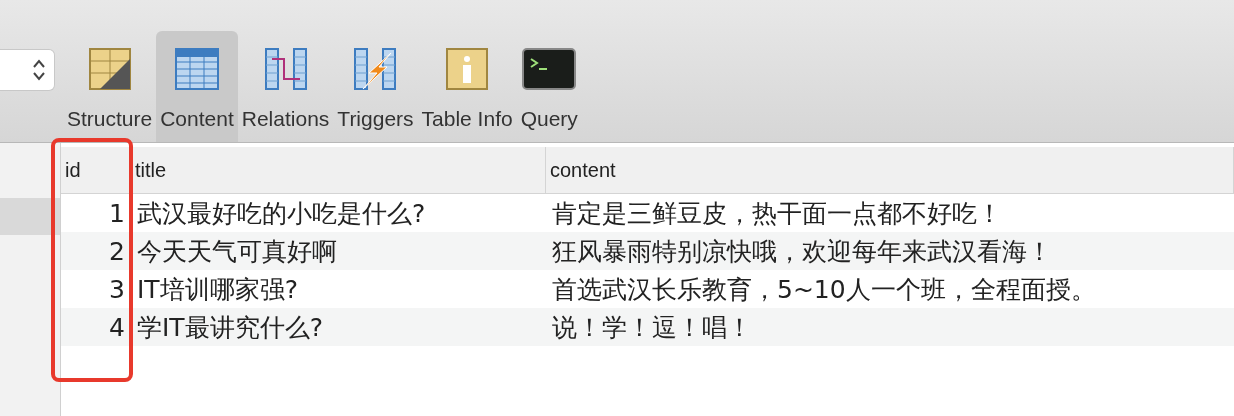 This screenshot has width=1234, height=416. Describe the element at coordinates (110, 86) in the screenshot. I see `toolbar-tab: Structure` at that location.